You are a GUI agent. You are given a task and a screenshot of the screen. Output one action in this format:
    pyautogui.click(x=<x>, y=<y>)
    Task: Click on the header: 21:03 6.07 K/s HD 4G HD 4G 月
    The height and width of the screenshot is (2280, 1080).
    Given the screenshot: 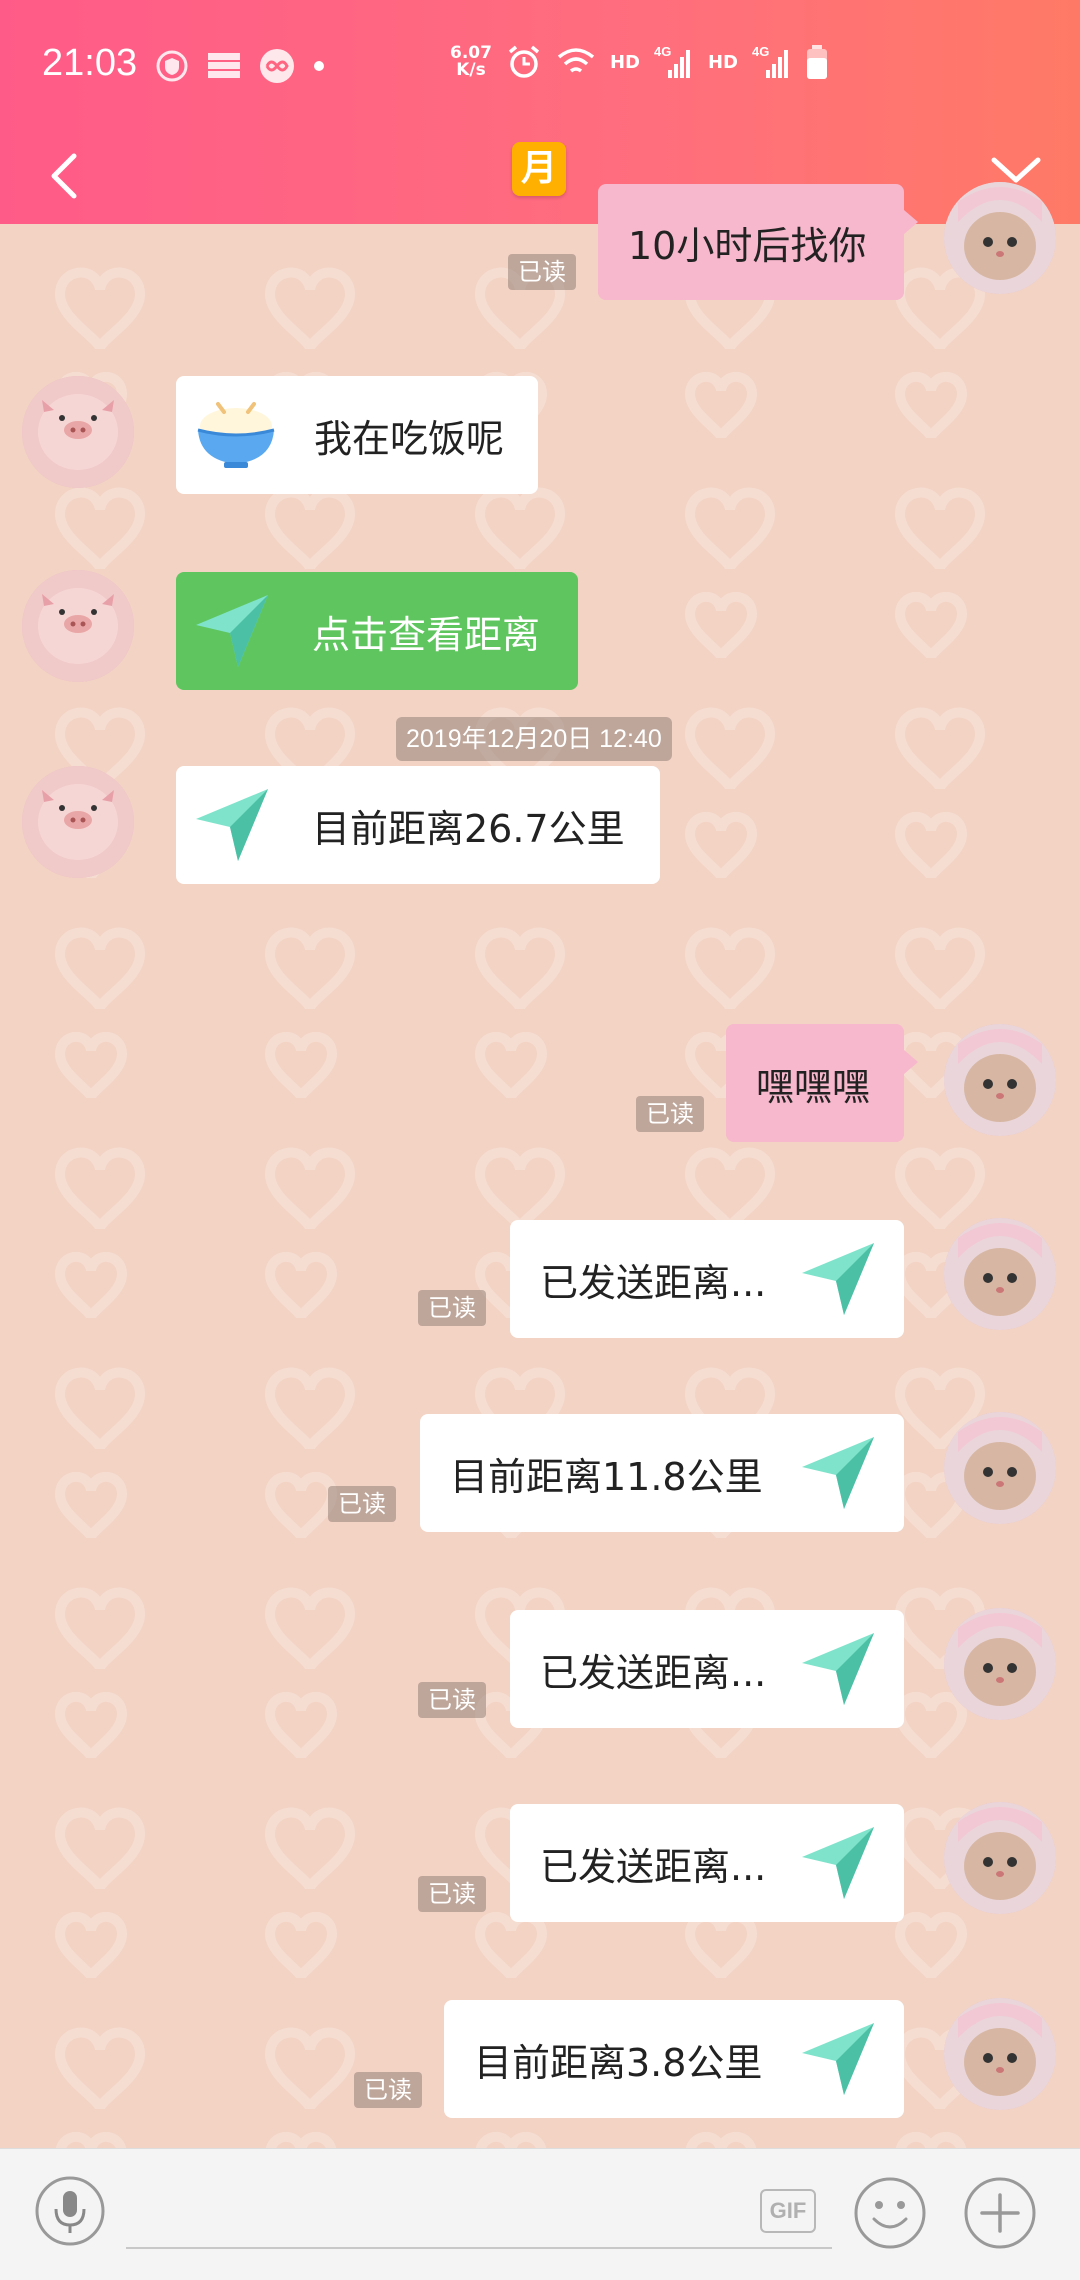 What is the action you would take?
    pyautogui.click(x=540, y=112)
    